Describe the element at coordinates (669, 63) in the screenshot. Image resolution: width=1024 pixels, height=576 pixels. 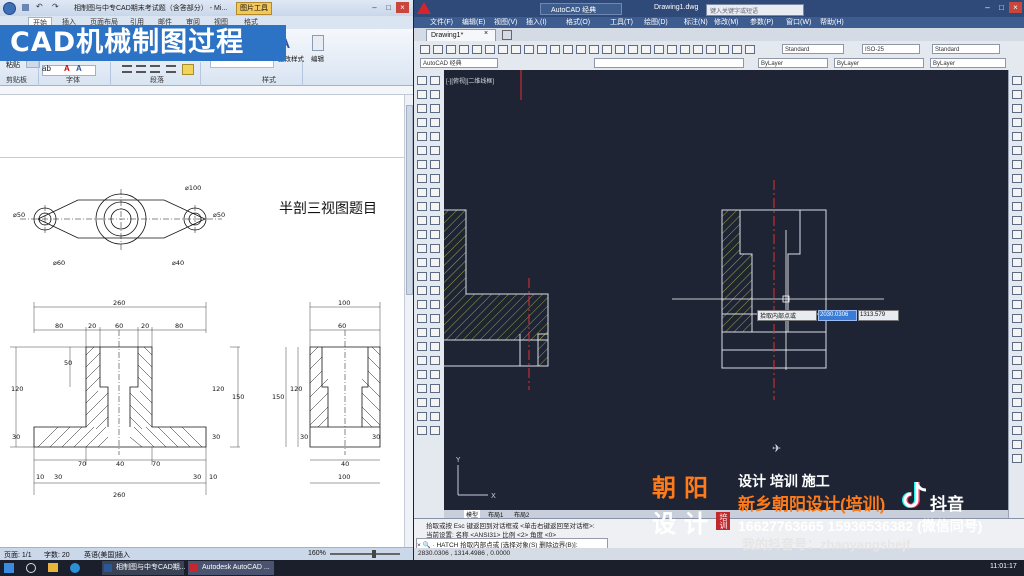
I see `layer-combo` at that location.